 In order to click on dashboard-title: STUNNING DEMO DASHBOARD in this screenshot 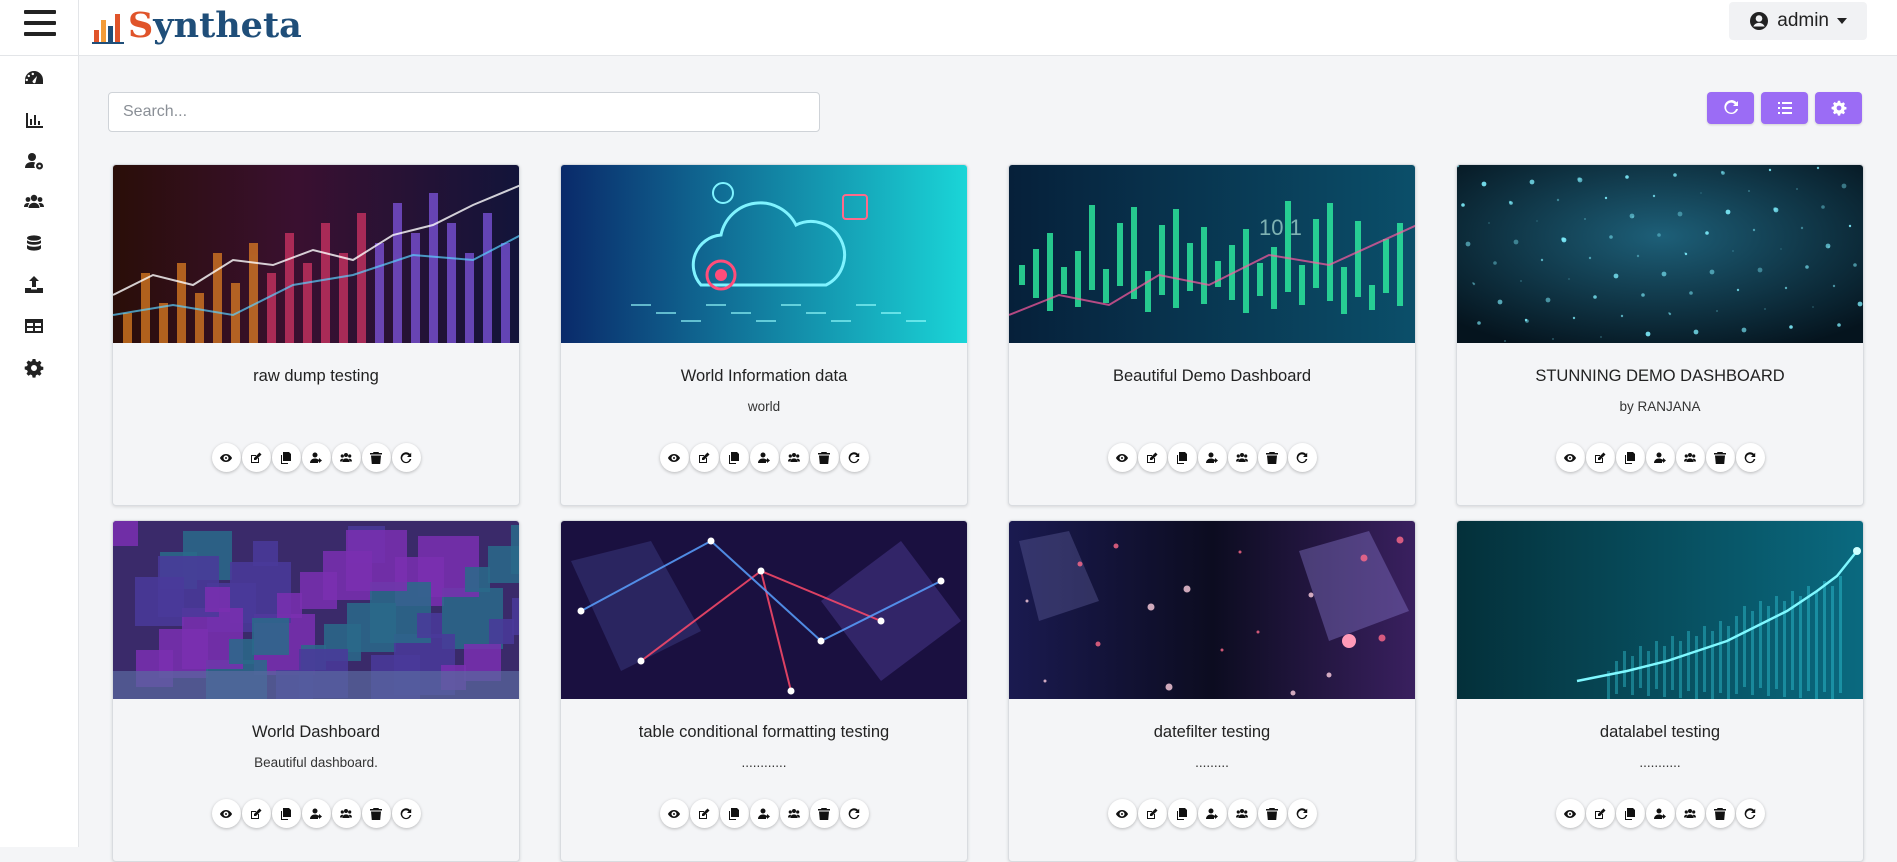, I will do `click(1660, 376)`.